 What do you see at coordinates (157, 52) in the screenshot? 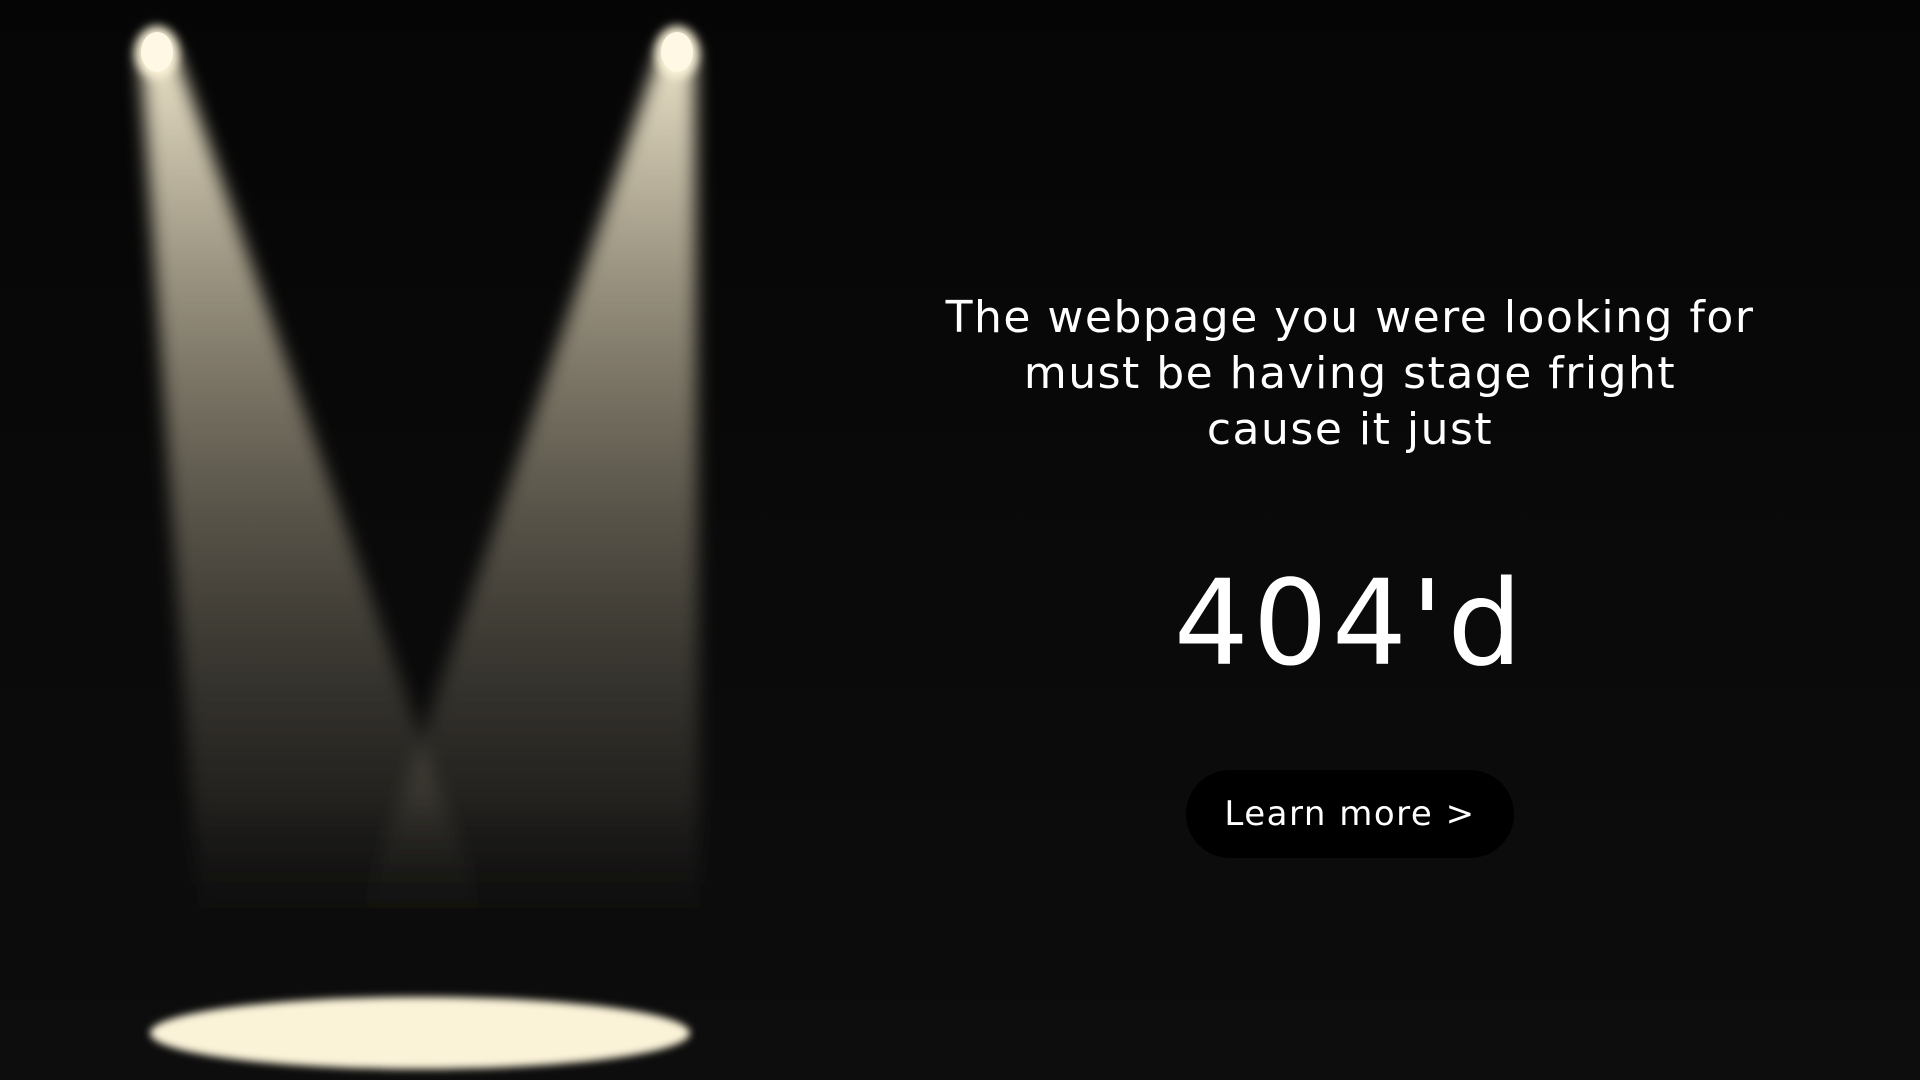
I see `left-lamp-core` at bounding box center [157, 52].